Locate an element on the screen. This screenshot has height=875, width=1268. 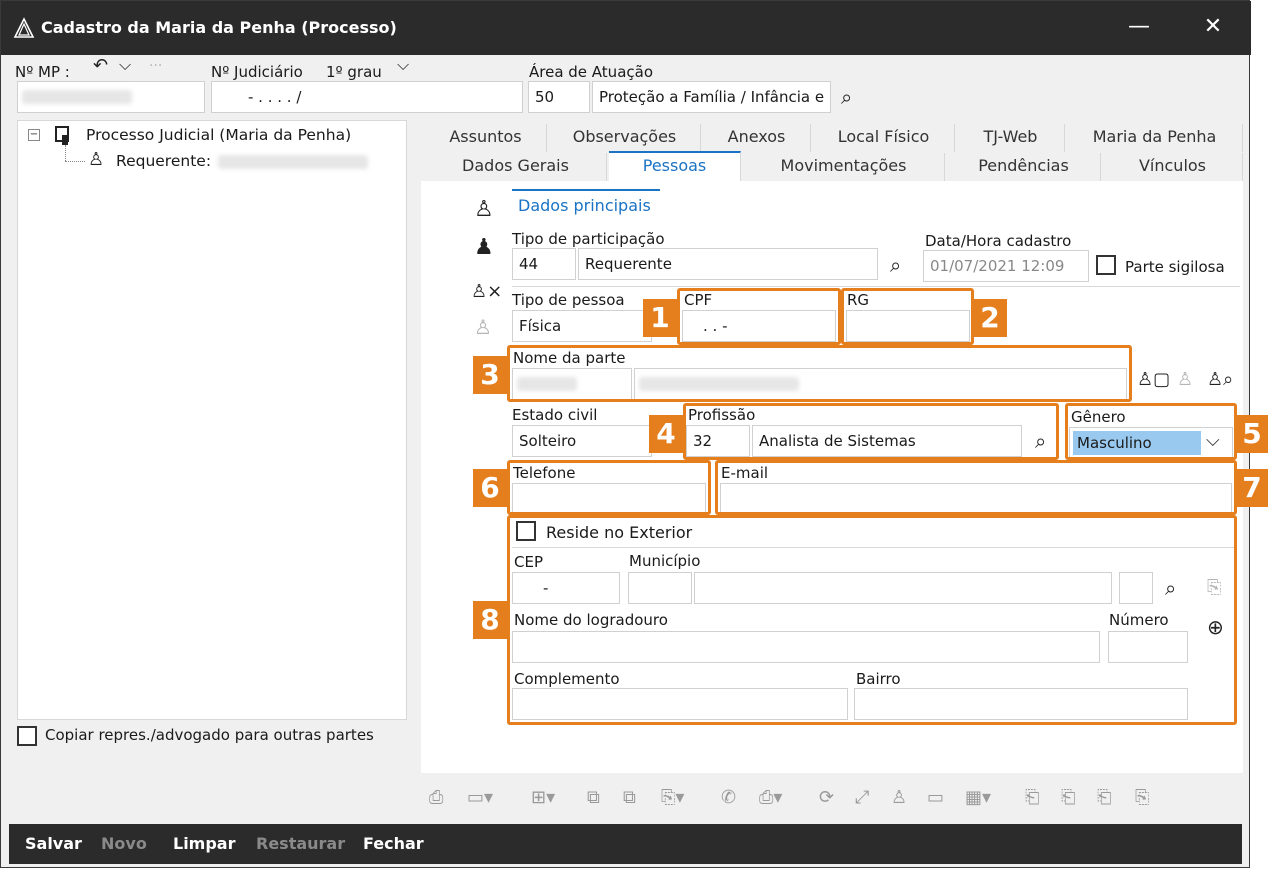
subtab-indicator is located at coordinates (586, 190).